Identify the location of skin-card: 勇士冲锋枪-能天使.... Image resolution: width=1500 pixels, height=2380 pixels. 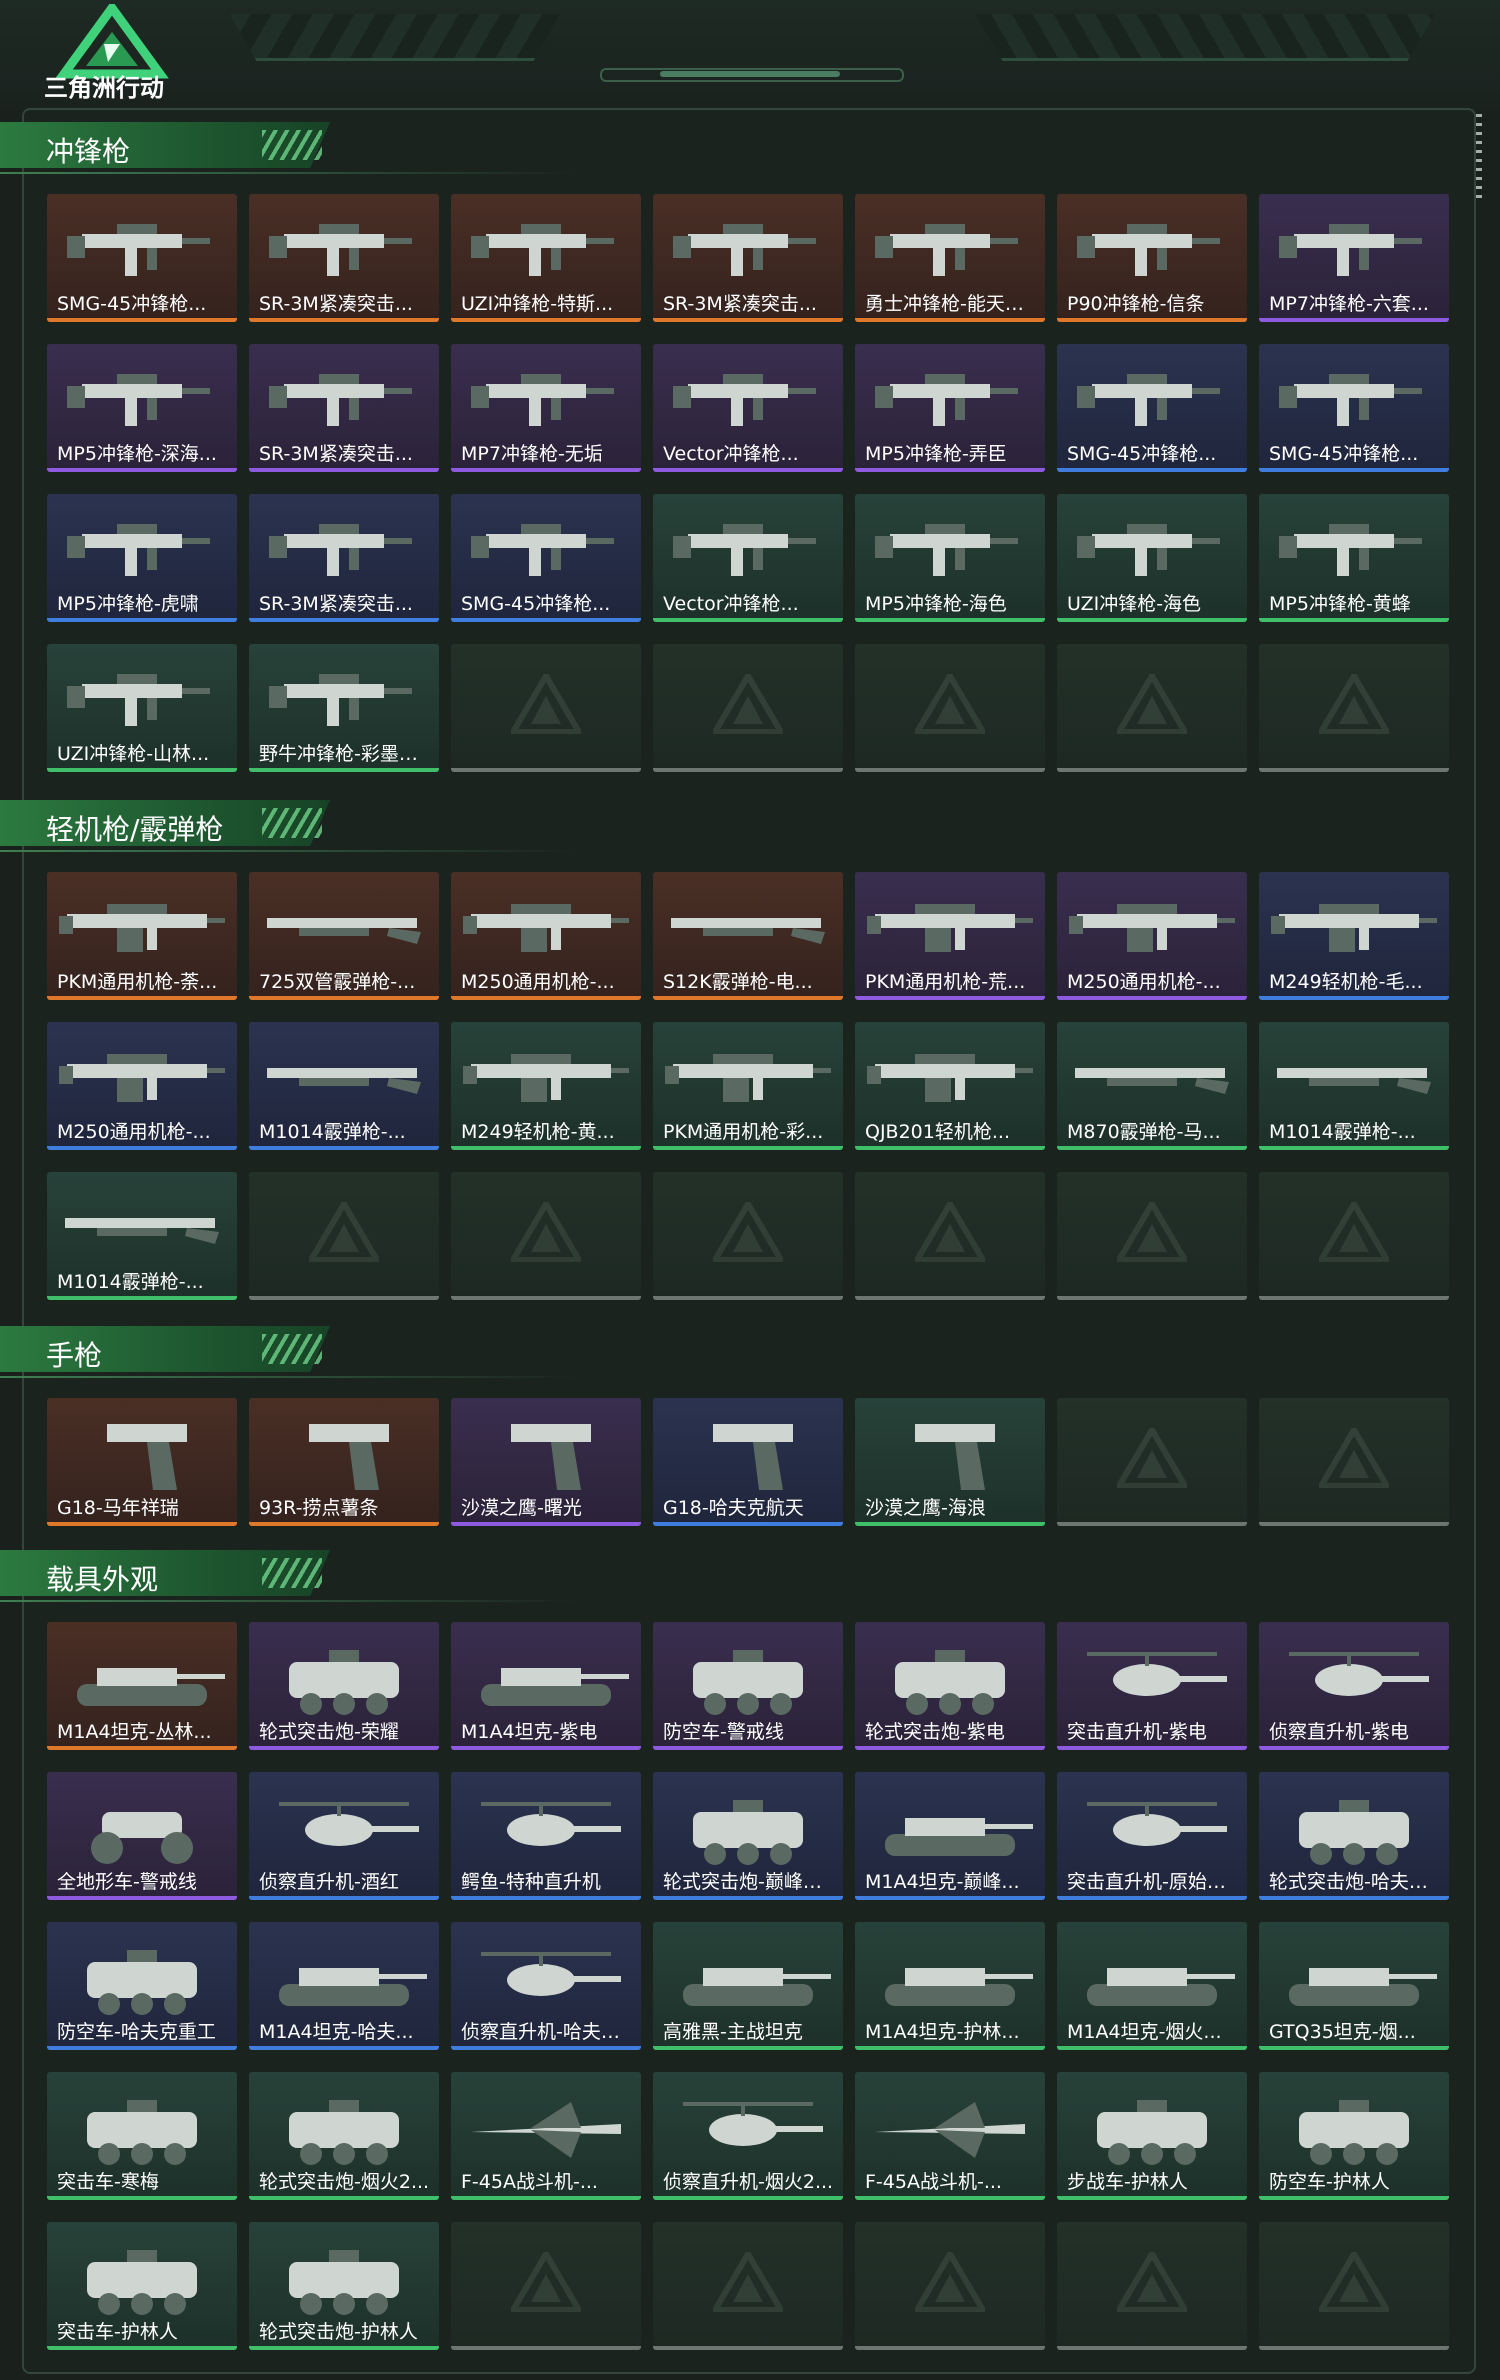
(950, 258).